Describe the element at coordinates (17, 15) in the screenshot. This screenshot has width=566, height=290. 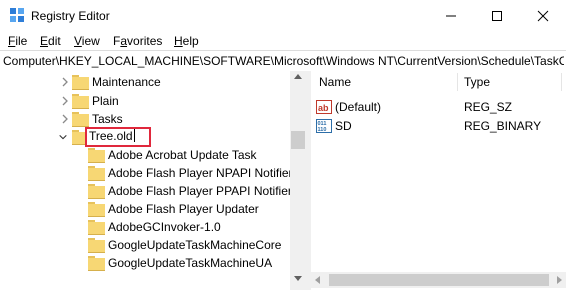
I see `registry-editor-icon` at that location.